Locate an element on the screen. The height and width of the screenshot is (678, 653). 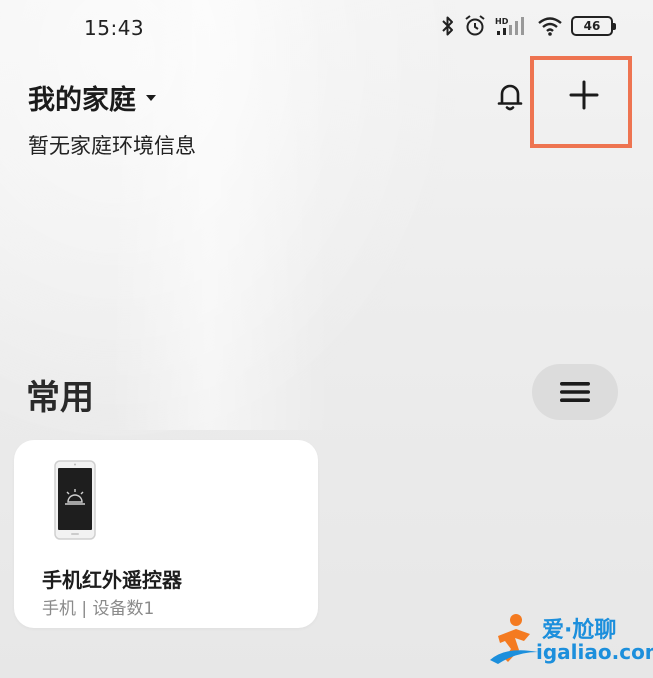
battery-icon: 46 is located at coordinates (593, 26).